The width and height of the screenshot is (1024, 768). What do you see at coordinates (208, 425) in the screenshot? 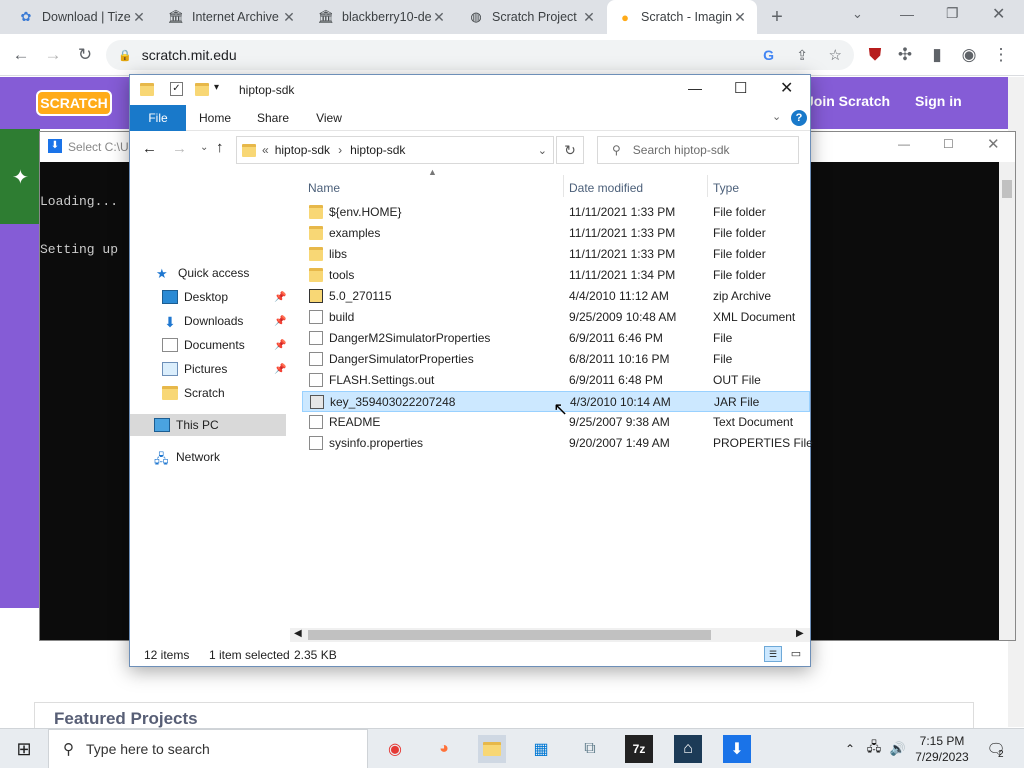
I see `nav-this-pc: This PC` at bounding box center [208, 425].